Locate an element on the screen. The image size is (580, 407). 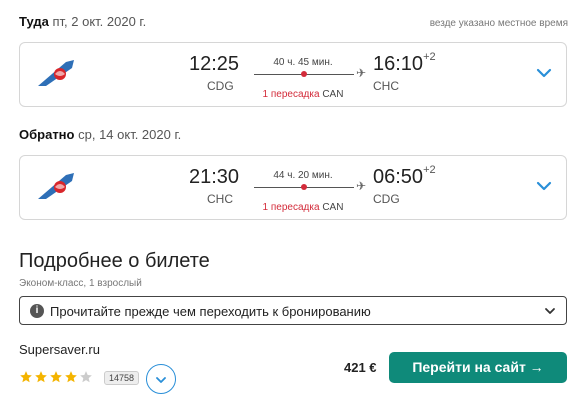
outbound-arrival-code: CHC is located at coordinates (386, 86).